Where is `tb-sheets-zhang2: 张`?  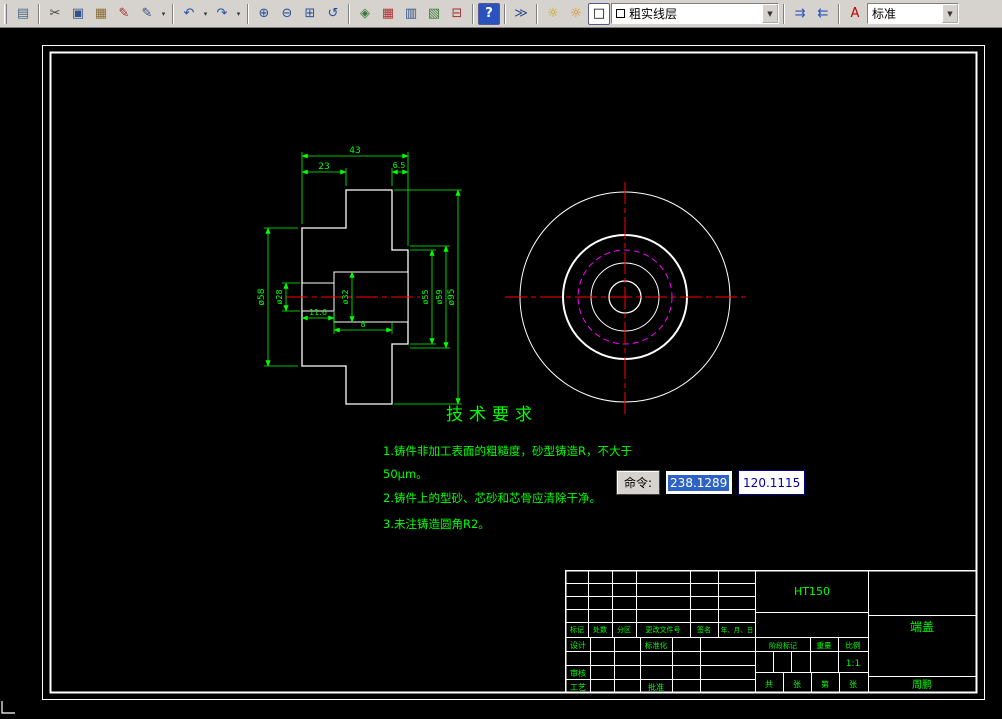
tb-sheets-zhang2: 张 is located at coordinates (853, 684).